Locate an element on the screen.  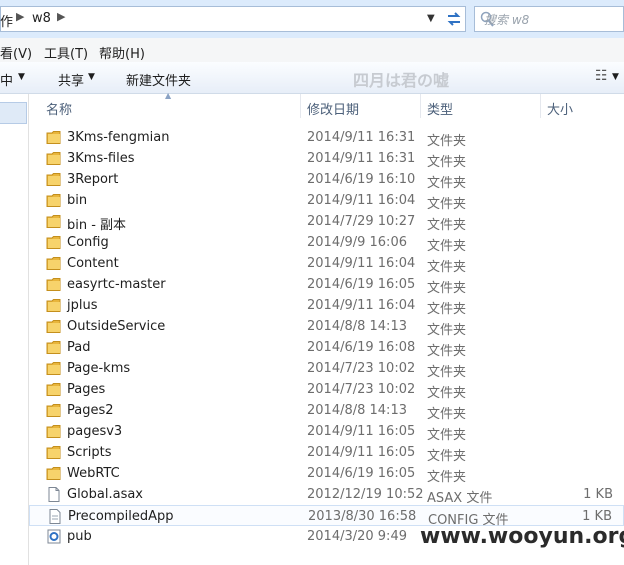
file-row: Content 2014/9/11 16:04 文件夹 is located at coordinates (326, 264).